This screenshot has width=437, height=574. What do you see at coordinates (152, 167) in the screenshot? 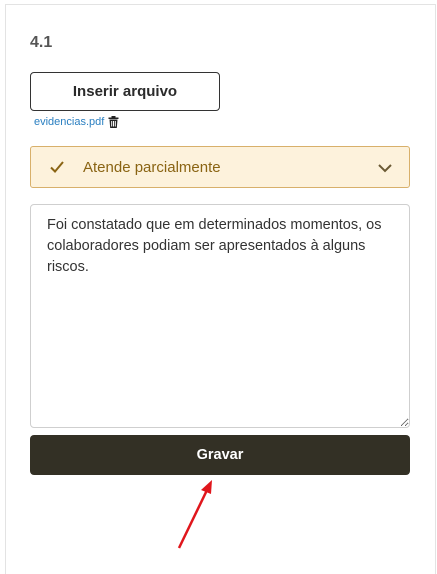
I see `status-selected-value: Atende parcialmente` at bounding box center [152, 167].